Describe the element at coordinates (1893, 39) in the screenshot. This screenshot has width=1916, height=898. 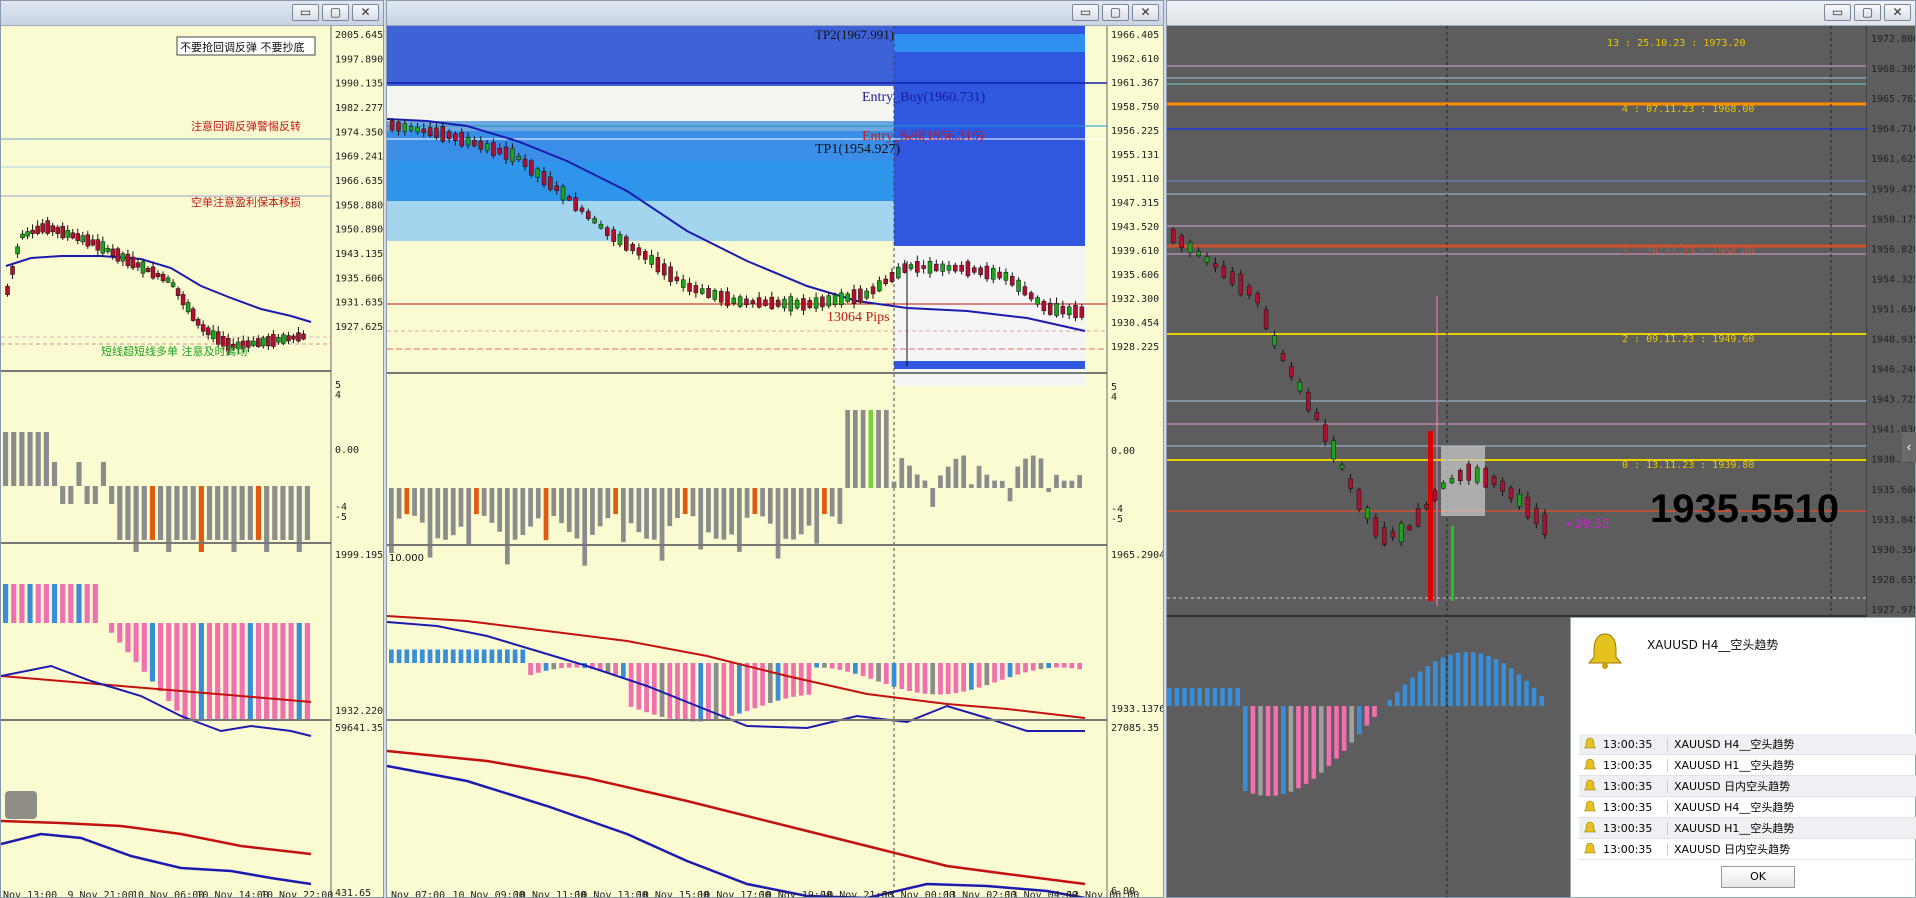
I see `price-axis-label: 1972.800` at that location.